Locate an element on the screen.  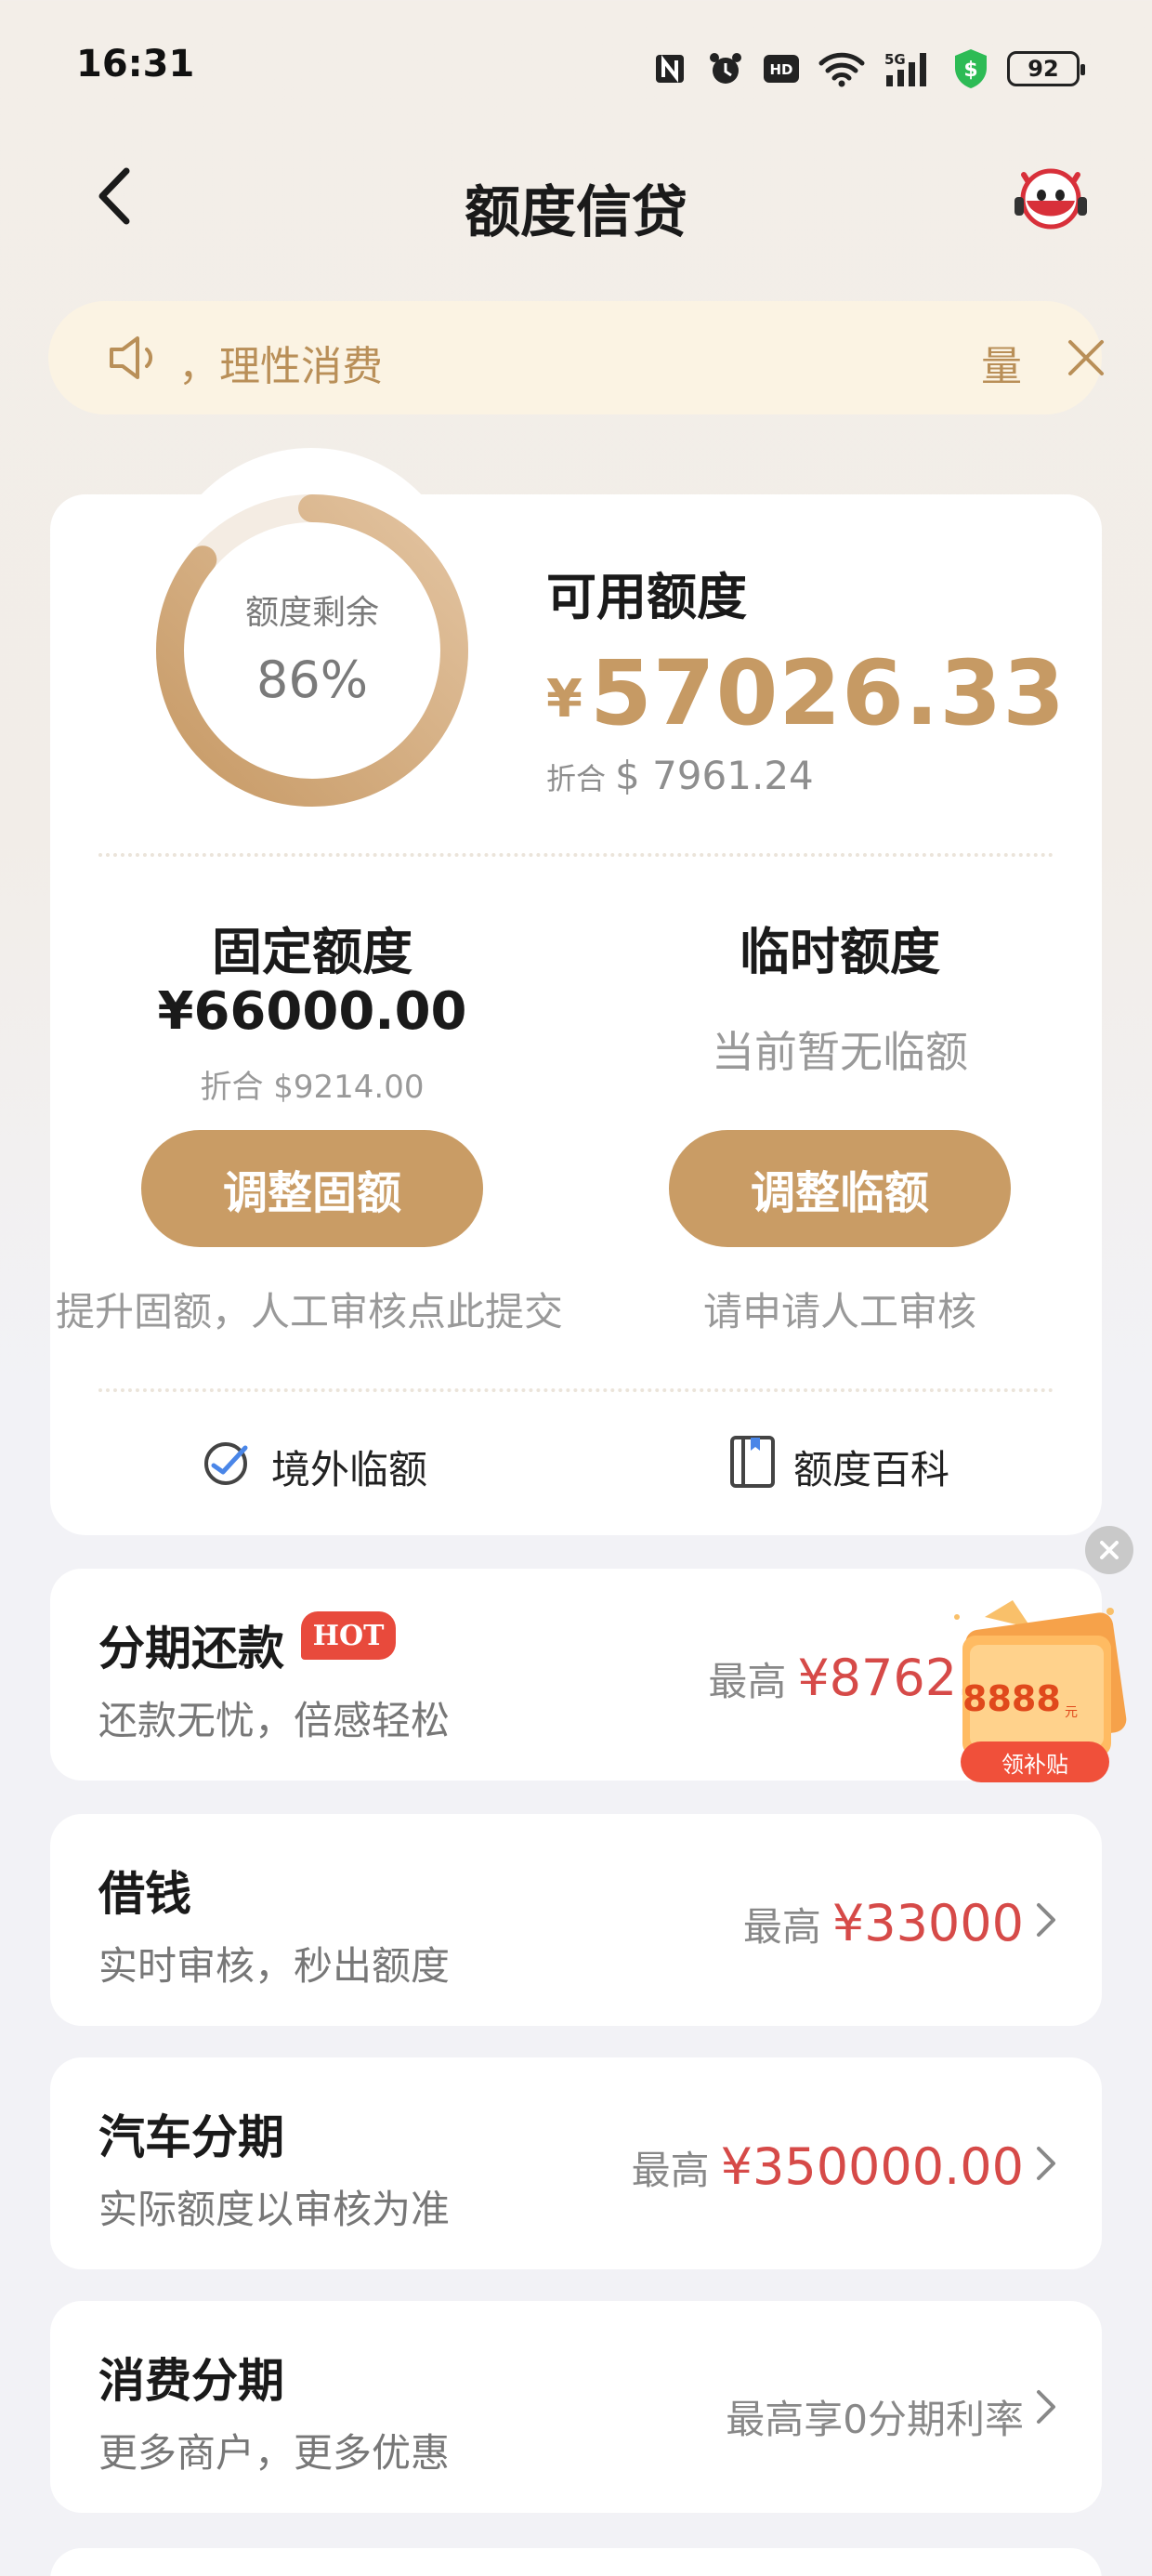
wifi-icon is located at coordinates (842, 68).